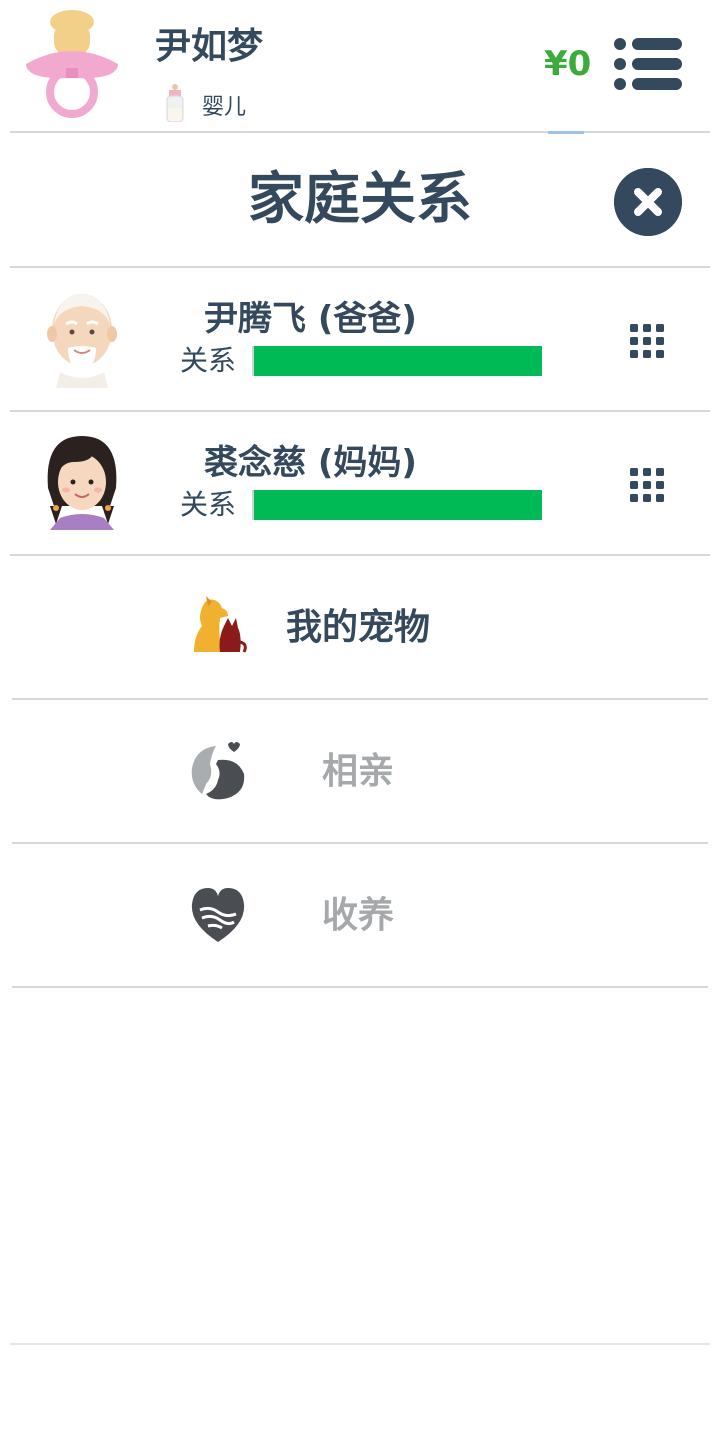  I want to click on girl-avatar-icon, so click(82, 483).